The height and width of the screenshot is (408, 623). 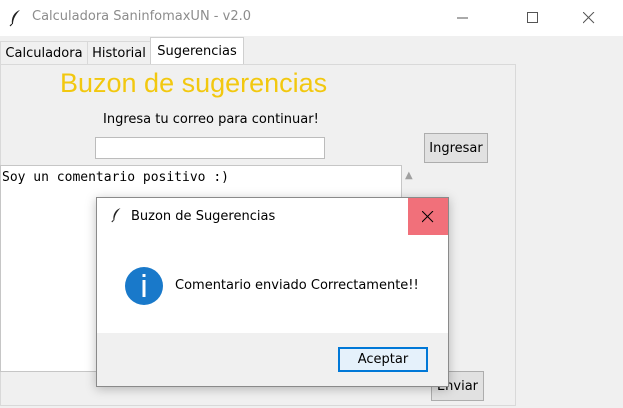 I want to click on dialog-close-button, so click(x=428, y=216).